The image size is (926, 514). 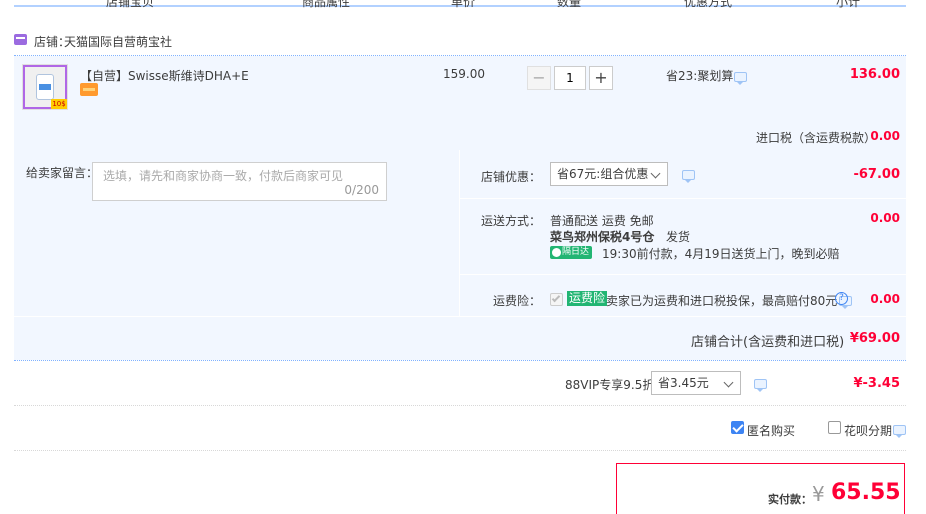 What do you see at coordinates (740, 78) in the screenshot?
I see `discount-info-icon` at bounding box center [740, 78].